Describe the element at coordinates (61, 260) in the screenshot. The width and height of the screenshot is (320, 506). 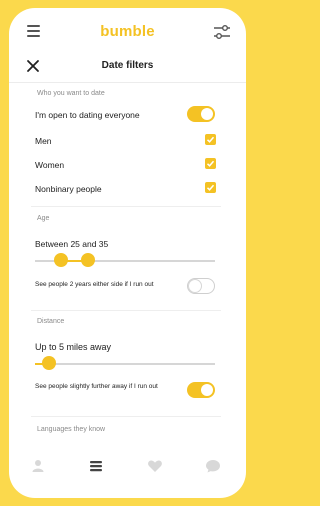
I see `age-min-thumb` at that location.